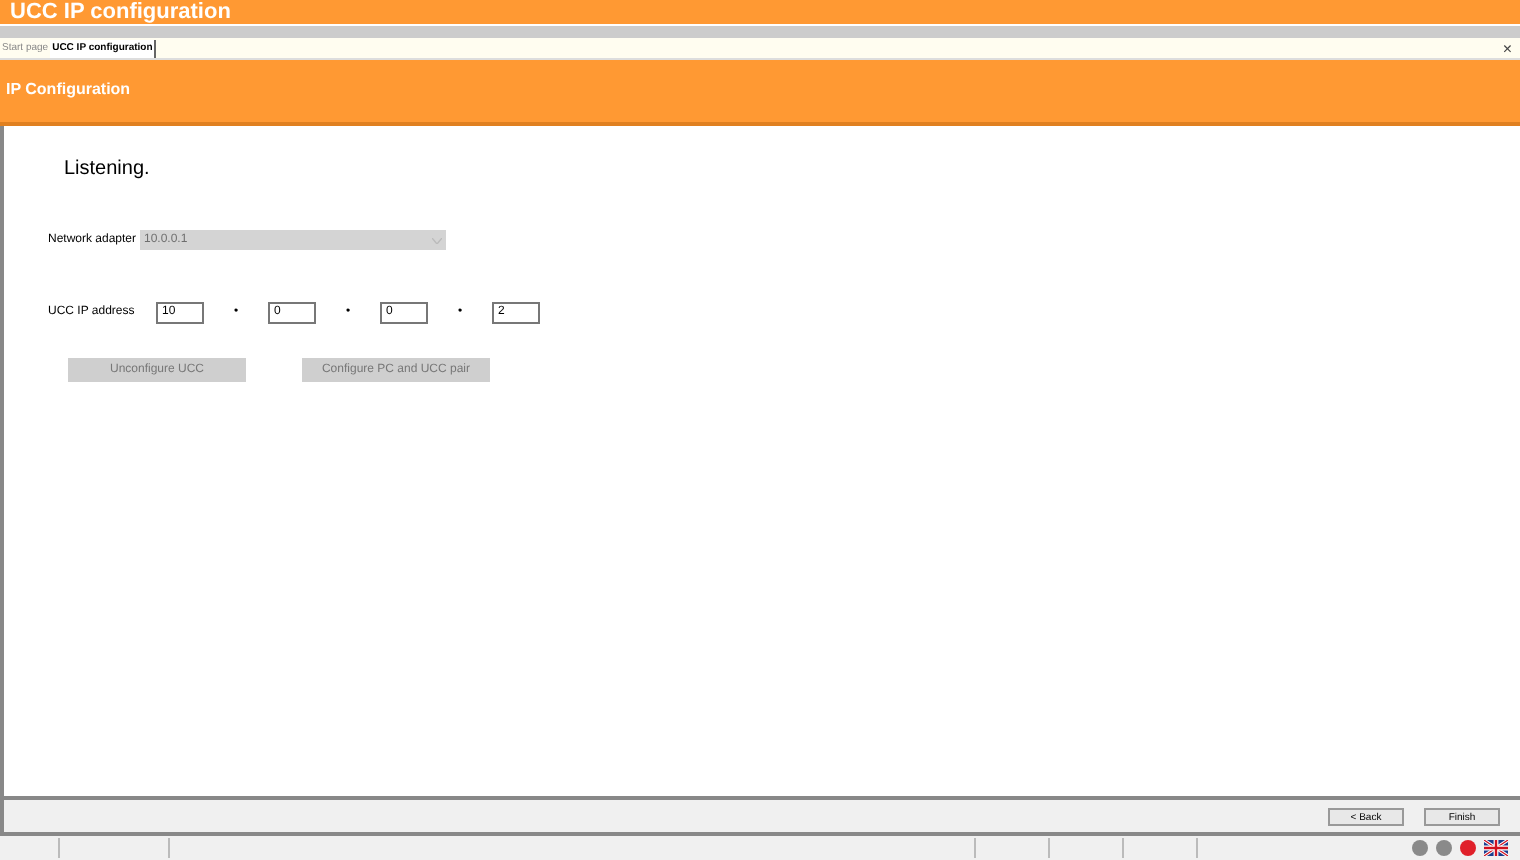 This screenshot has width=1520, height=860. Describe the element at coordinates (68, 89) in the screenshot. I see `page-header-title: IP Configuration` at that location.